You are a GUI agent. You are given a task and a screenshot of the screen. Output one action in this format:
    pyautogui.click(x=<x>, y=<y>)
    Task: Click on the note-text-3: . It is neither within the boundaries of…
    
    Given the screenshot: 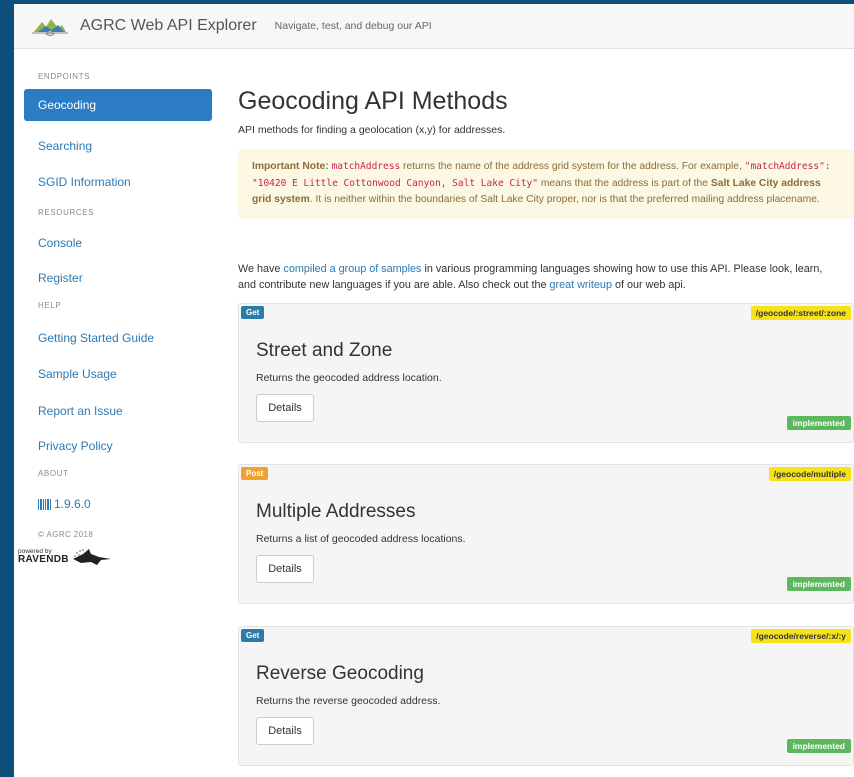 What is the action you would take?
    pyautogui.click(x=564, y=199)
    